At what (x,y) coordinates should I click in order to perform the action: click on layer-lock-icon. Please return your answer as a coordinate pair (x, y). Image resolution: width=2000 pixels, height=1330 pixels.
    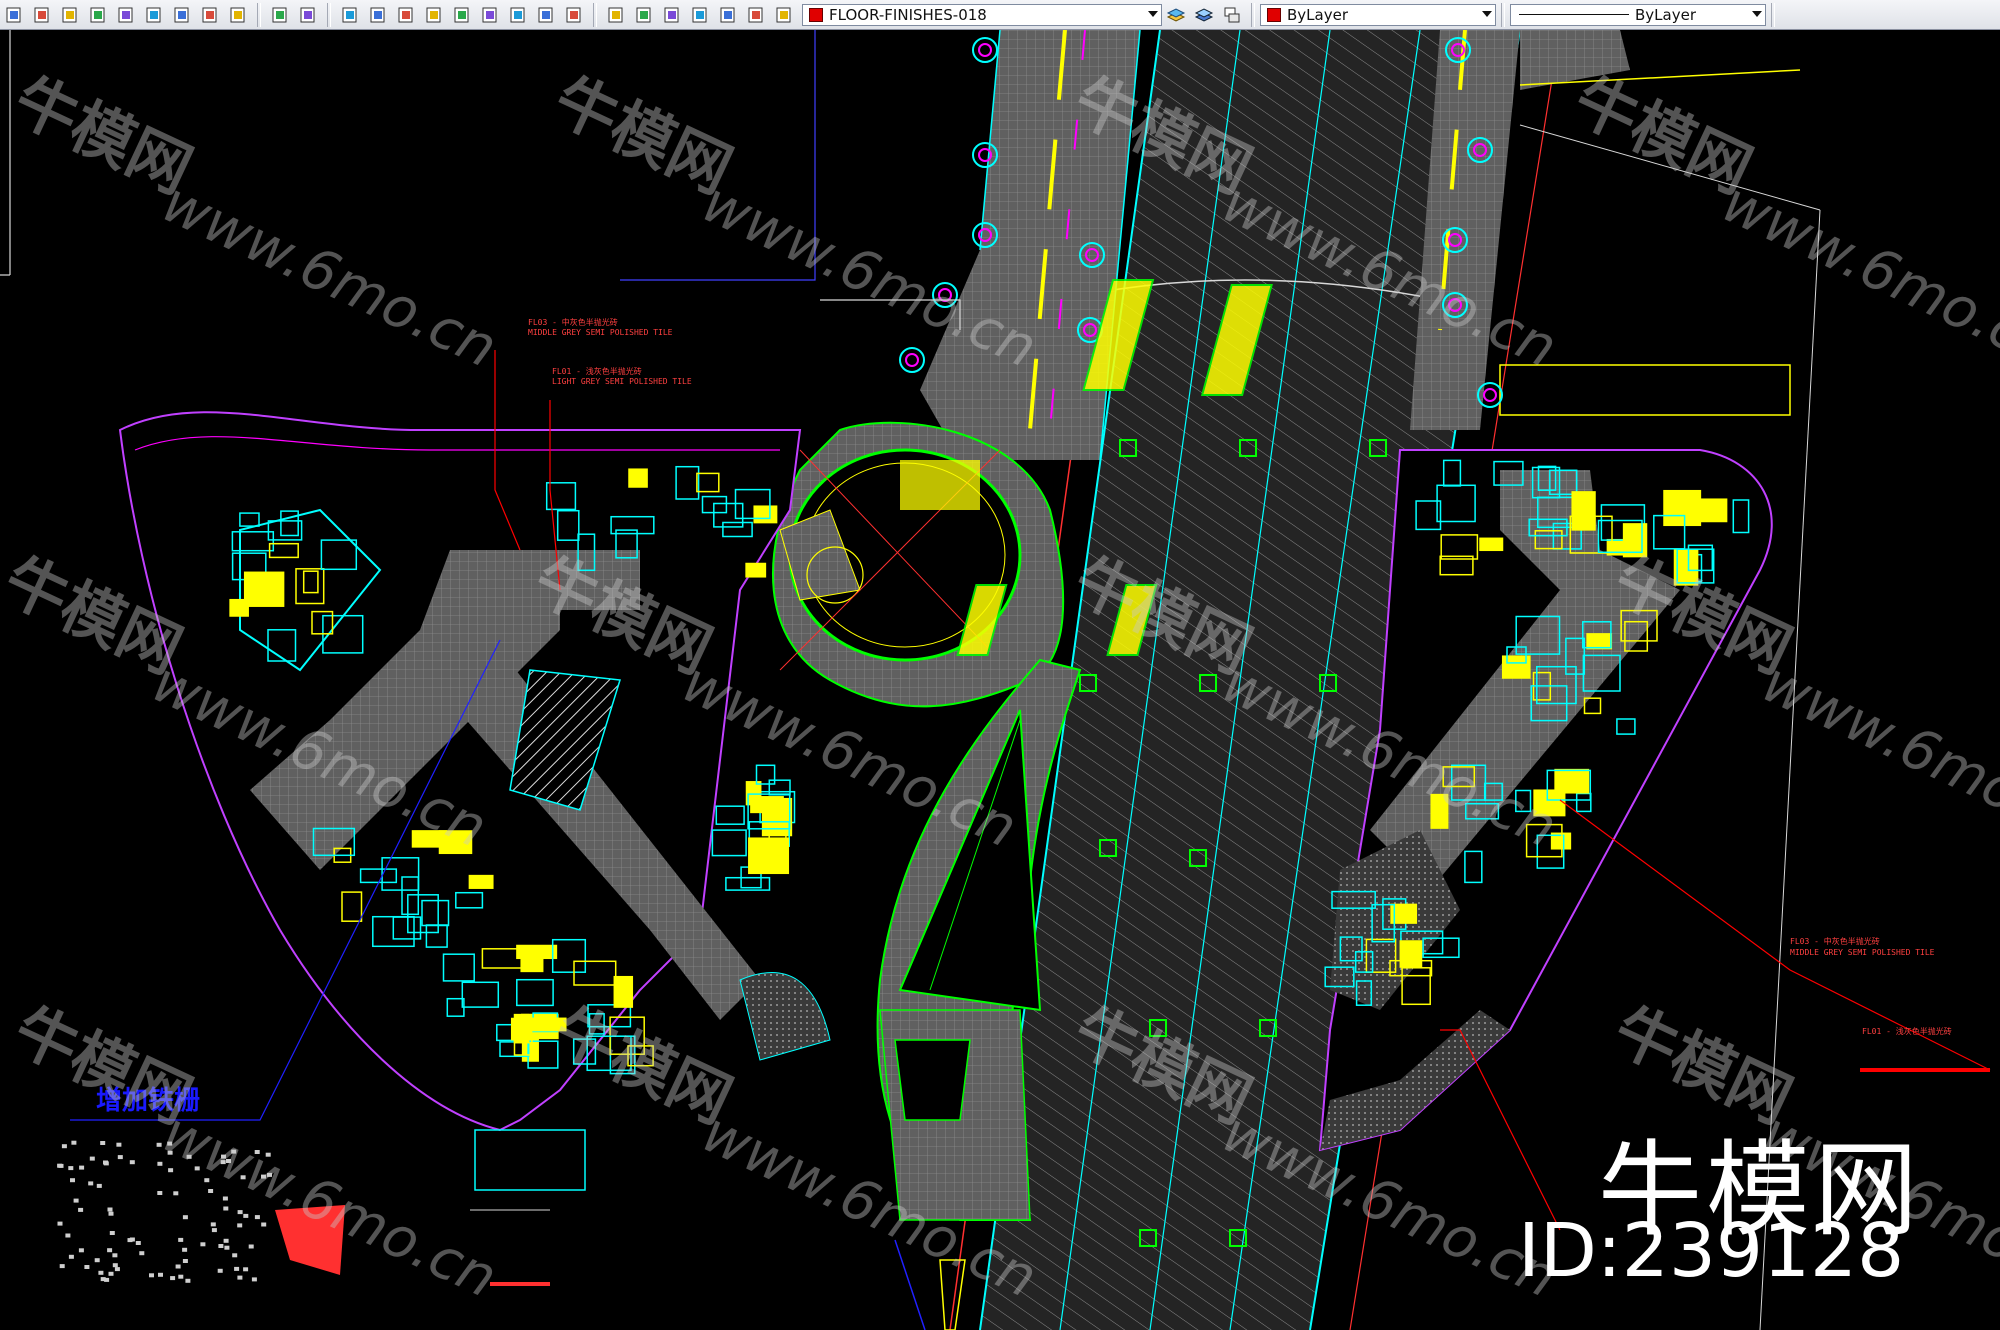
    Looking at the image, I should click on (672, 15).